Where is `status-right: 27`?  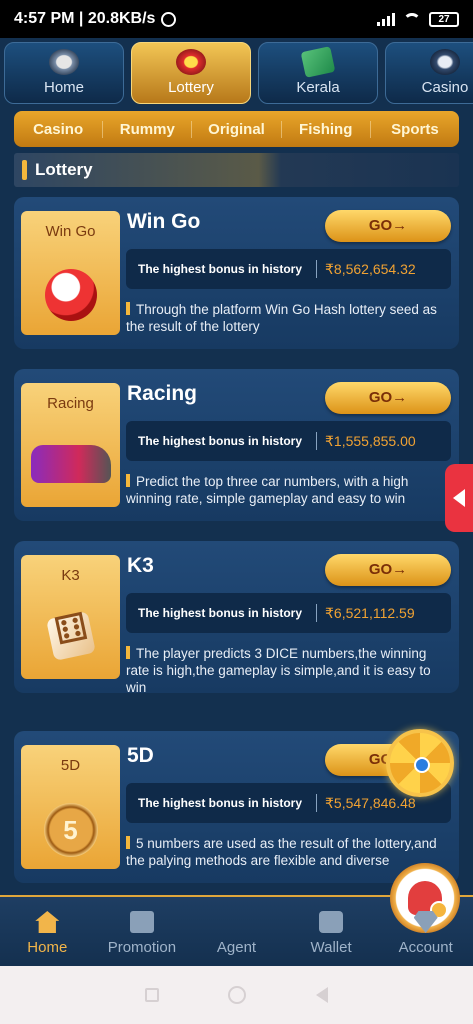
status-right: 27 is located at coordinates (418, 19).